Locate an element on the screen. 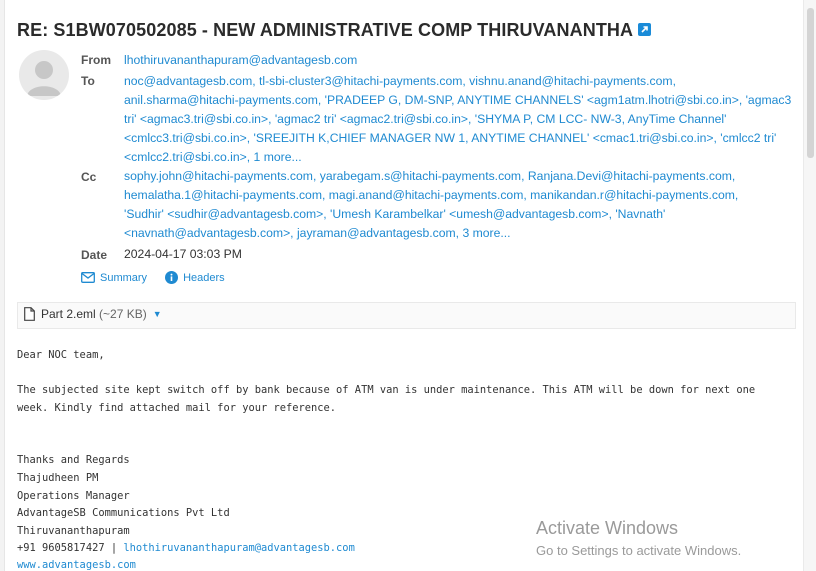 Image resolution: width=816 pixels, height=571 pixels. sender-avatar is located at coordinates (44, 75).